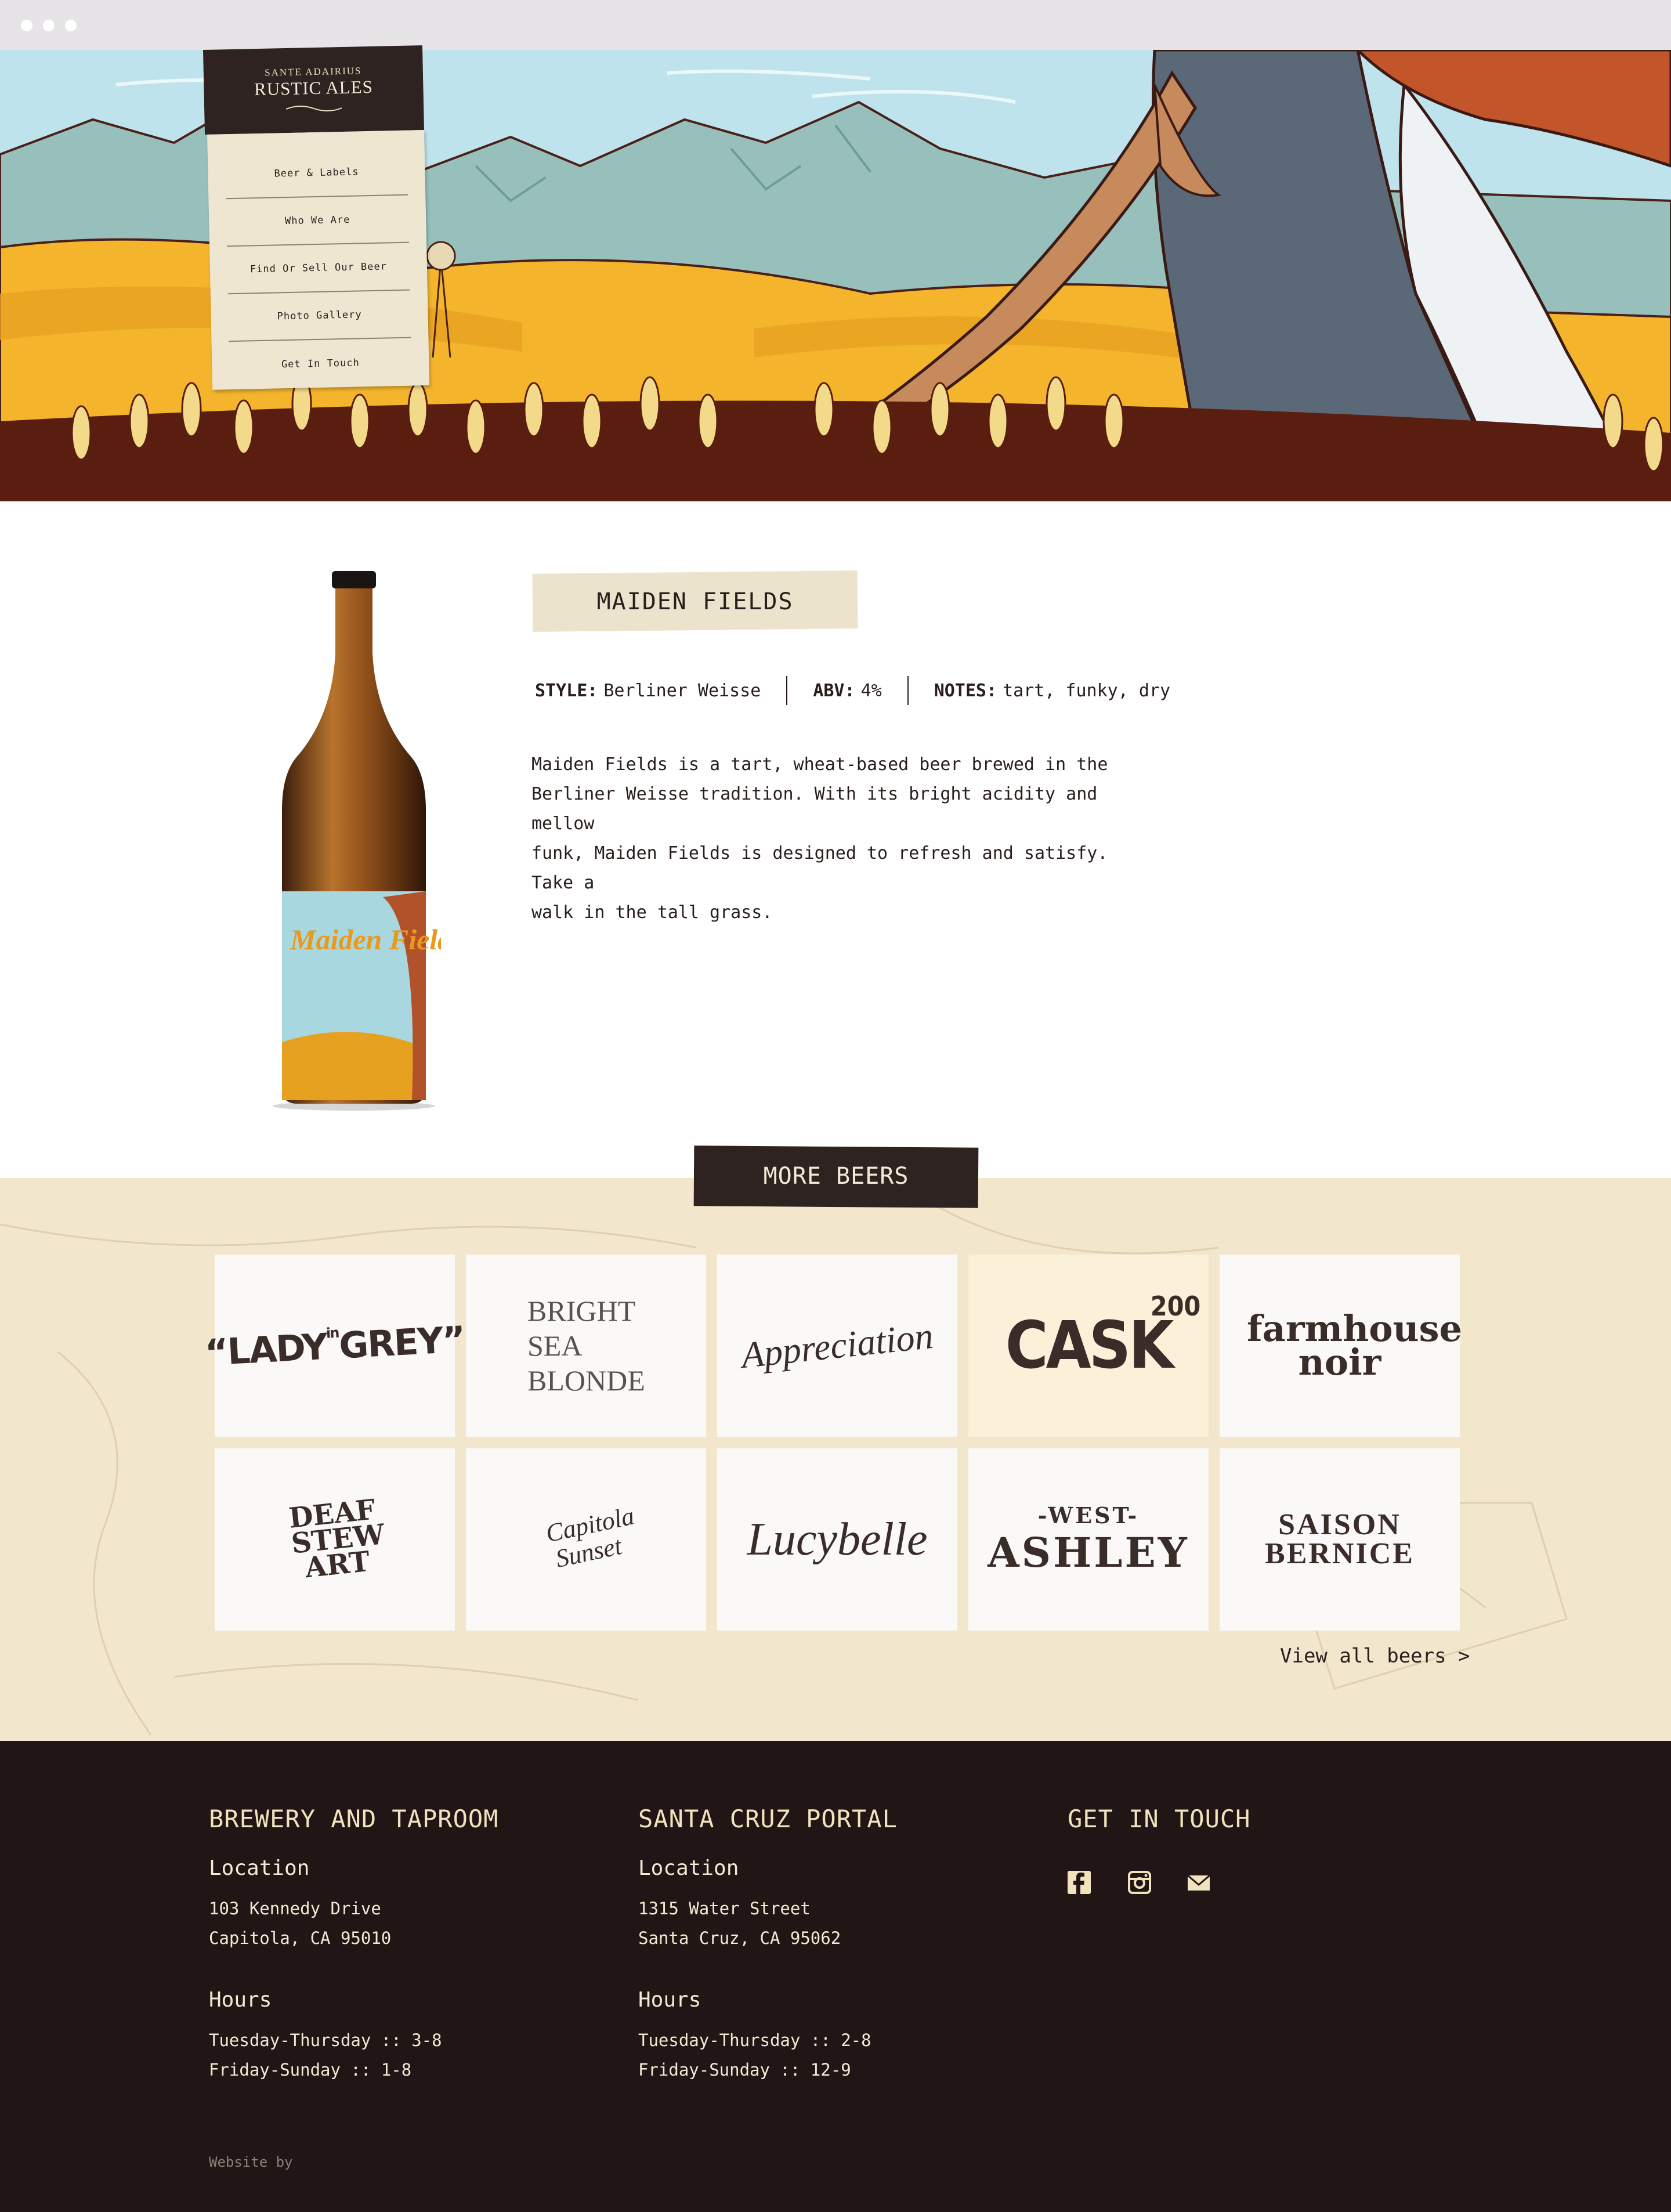  I want to click on footer-column-contact: GET IN TOUCH, so click(1159, 1830).